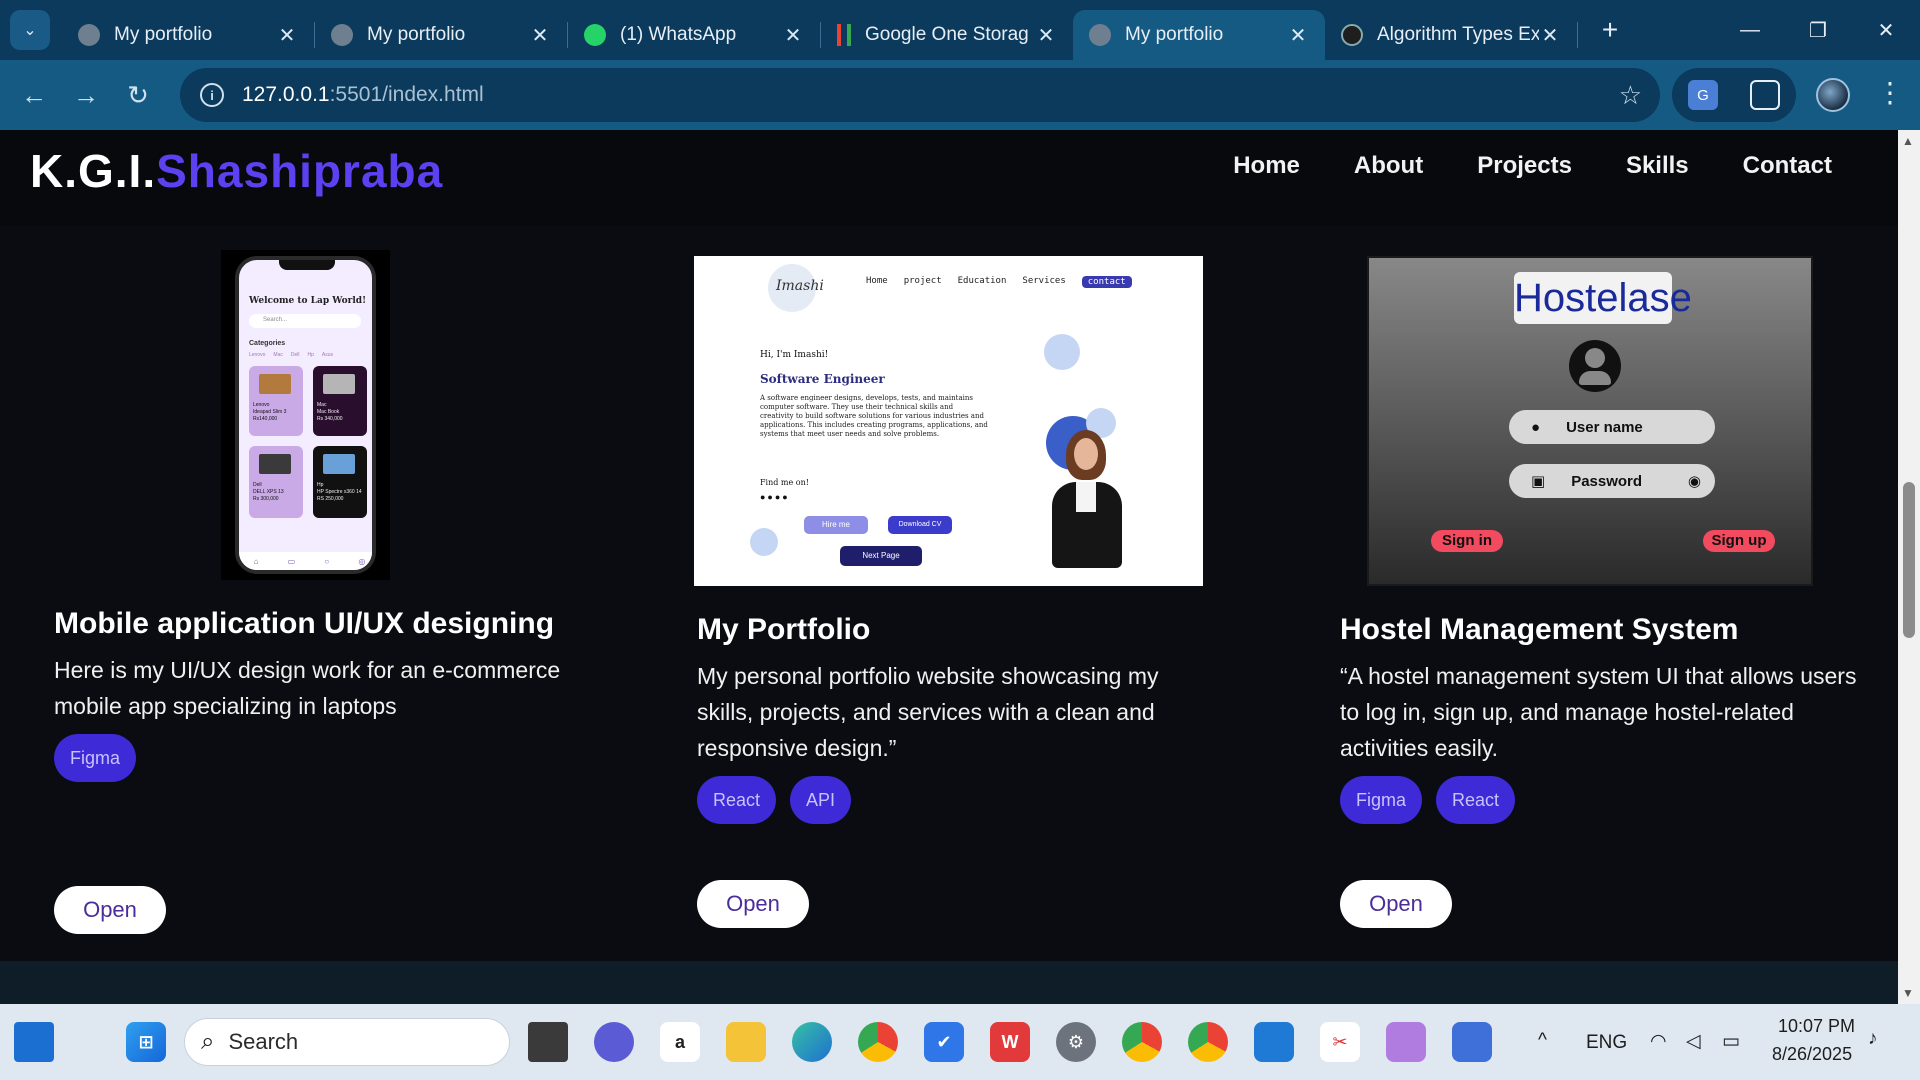 The image size is (1920, 1080). I want to click on mock-model: DELL XPS 13, so click(268, 492).